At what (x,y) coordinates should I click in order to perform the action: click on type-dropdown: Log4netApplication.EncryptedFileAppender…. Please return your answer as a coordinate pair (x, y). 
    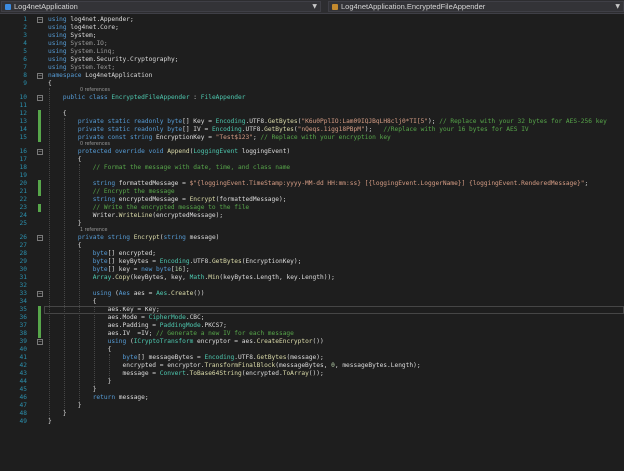
    Looking at the image, I should click on (476, 6).